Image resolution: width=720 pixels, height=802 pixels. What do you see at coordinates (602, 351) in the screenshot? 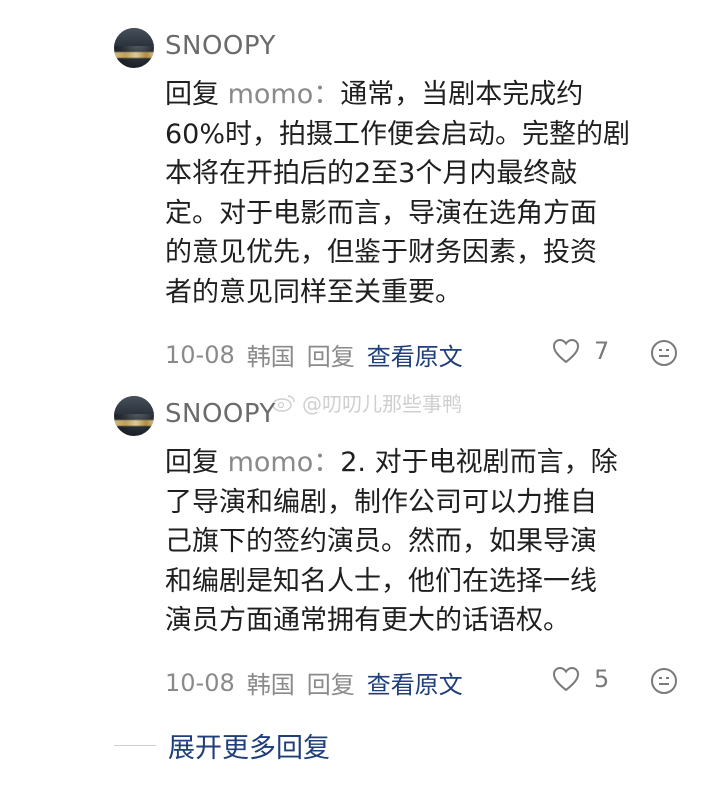
I see `like-count: 7` at bounding box center [602, 351].